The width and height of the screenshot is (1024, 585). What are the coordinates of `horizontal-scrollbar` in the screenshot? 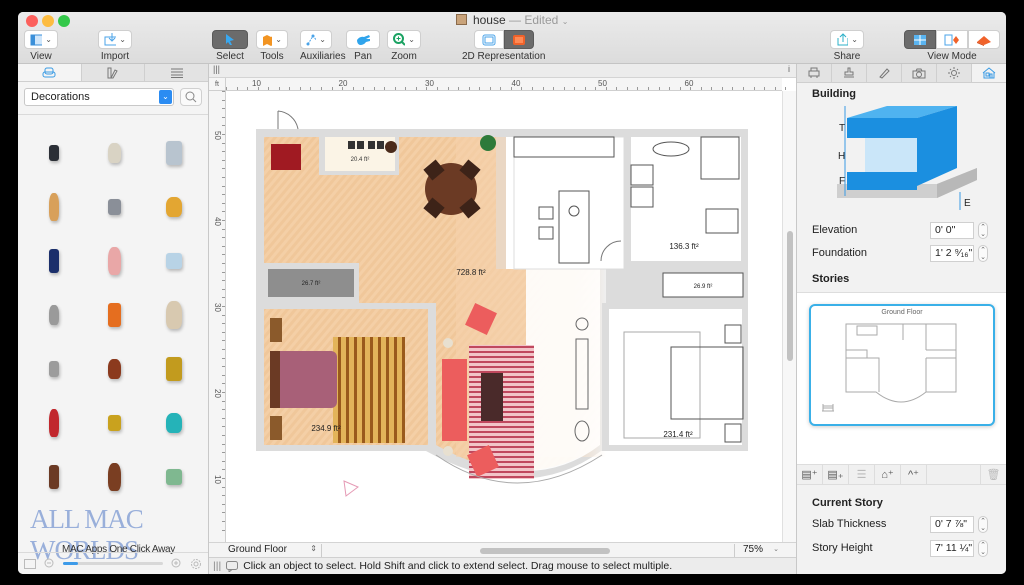 It's located at (528, 550).